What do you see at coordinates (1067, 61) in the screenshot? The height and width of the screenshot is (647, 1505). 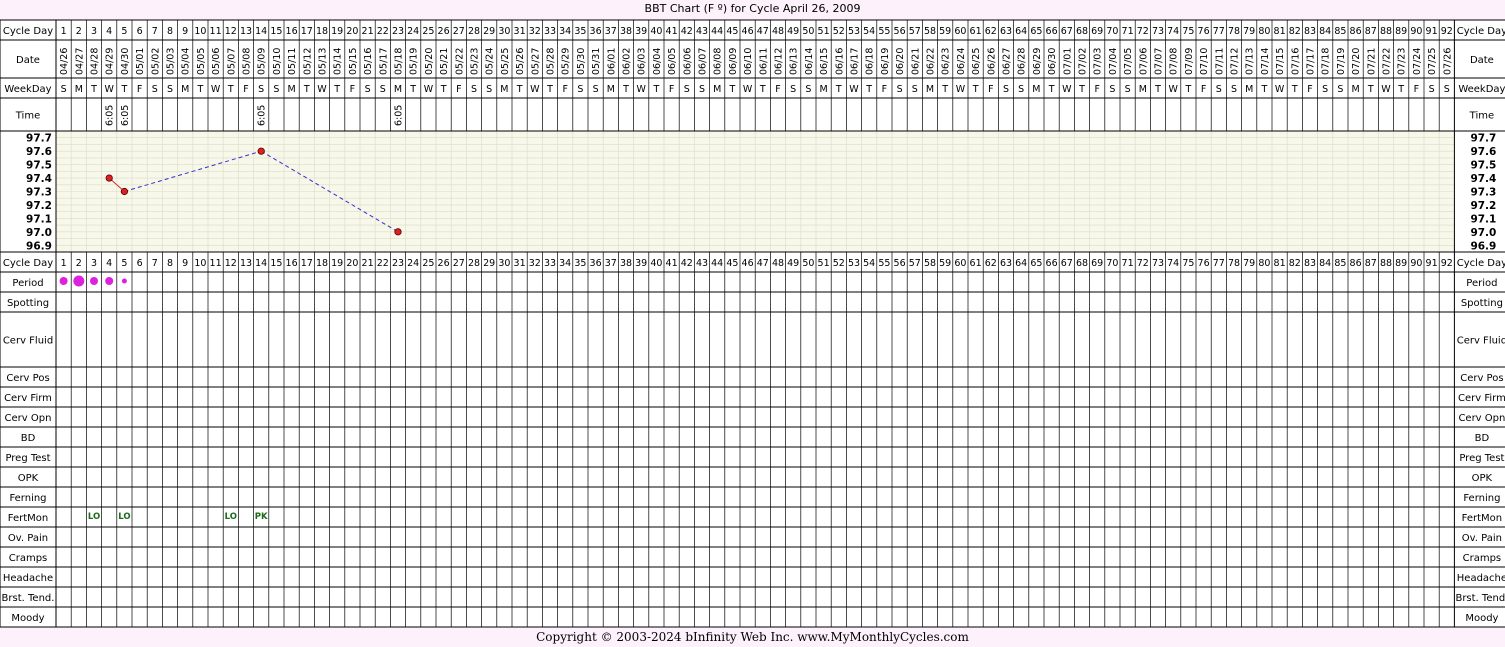 I see `date-cell: 07/01` at bounding box center [1067, 61].